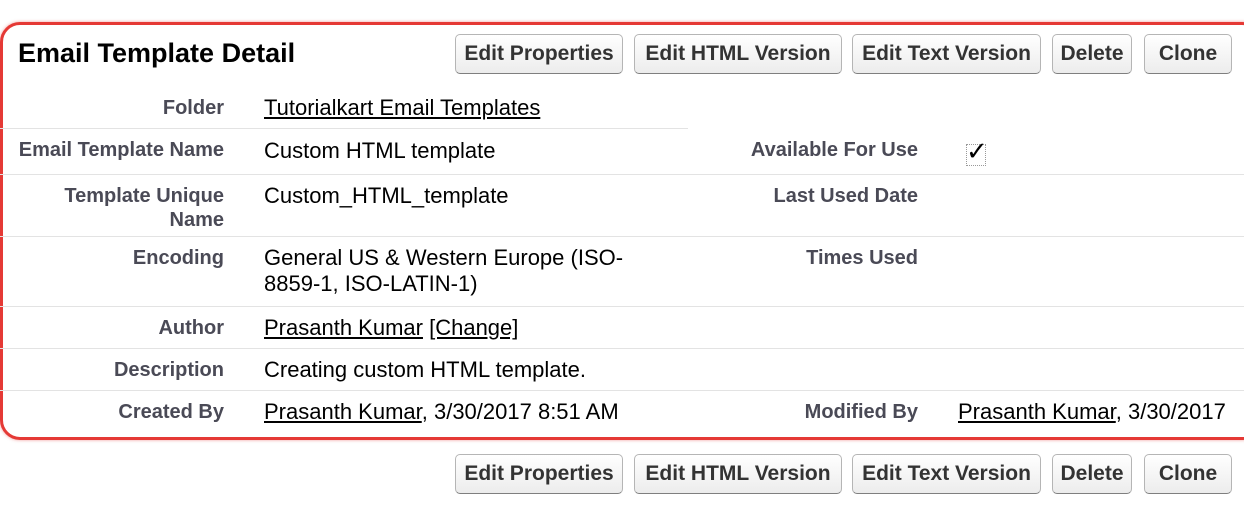  What do you see at coordinates (738, 54) in the screenshot?
I see `edit-html-version-button-top: Edit HTML Version` at bounding box center [738, 54].